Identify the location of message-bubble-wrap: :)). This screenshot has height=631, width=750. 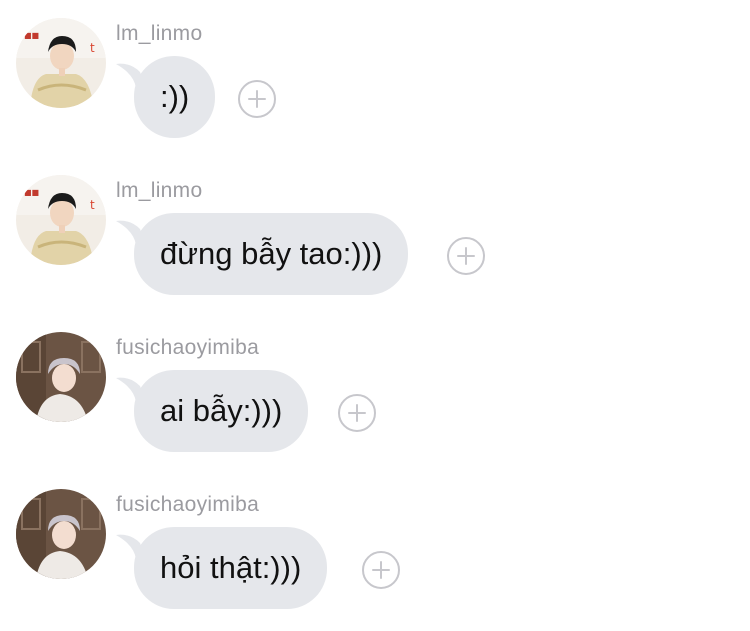
(166, 97).